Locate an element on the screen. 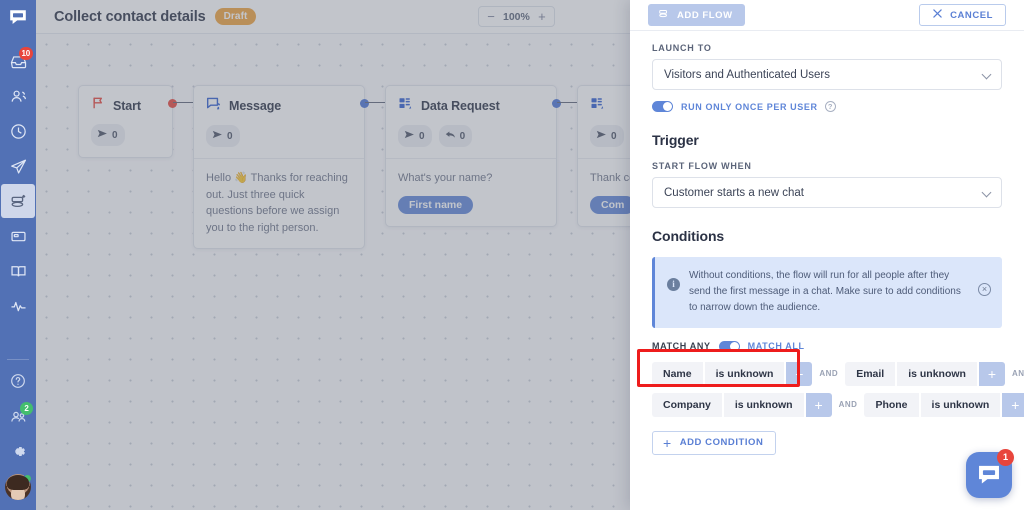 This screenshot has height=510, width=1024. message-icon is located at coordinates (213, 106).